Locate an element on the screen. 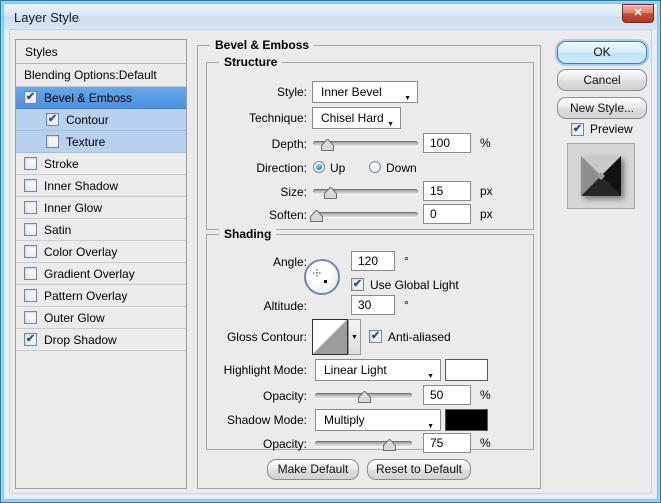  bevel-preview-pyramid is located at coordinates (601, 176).